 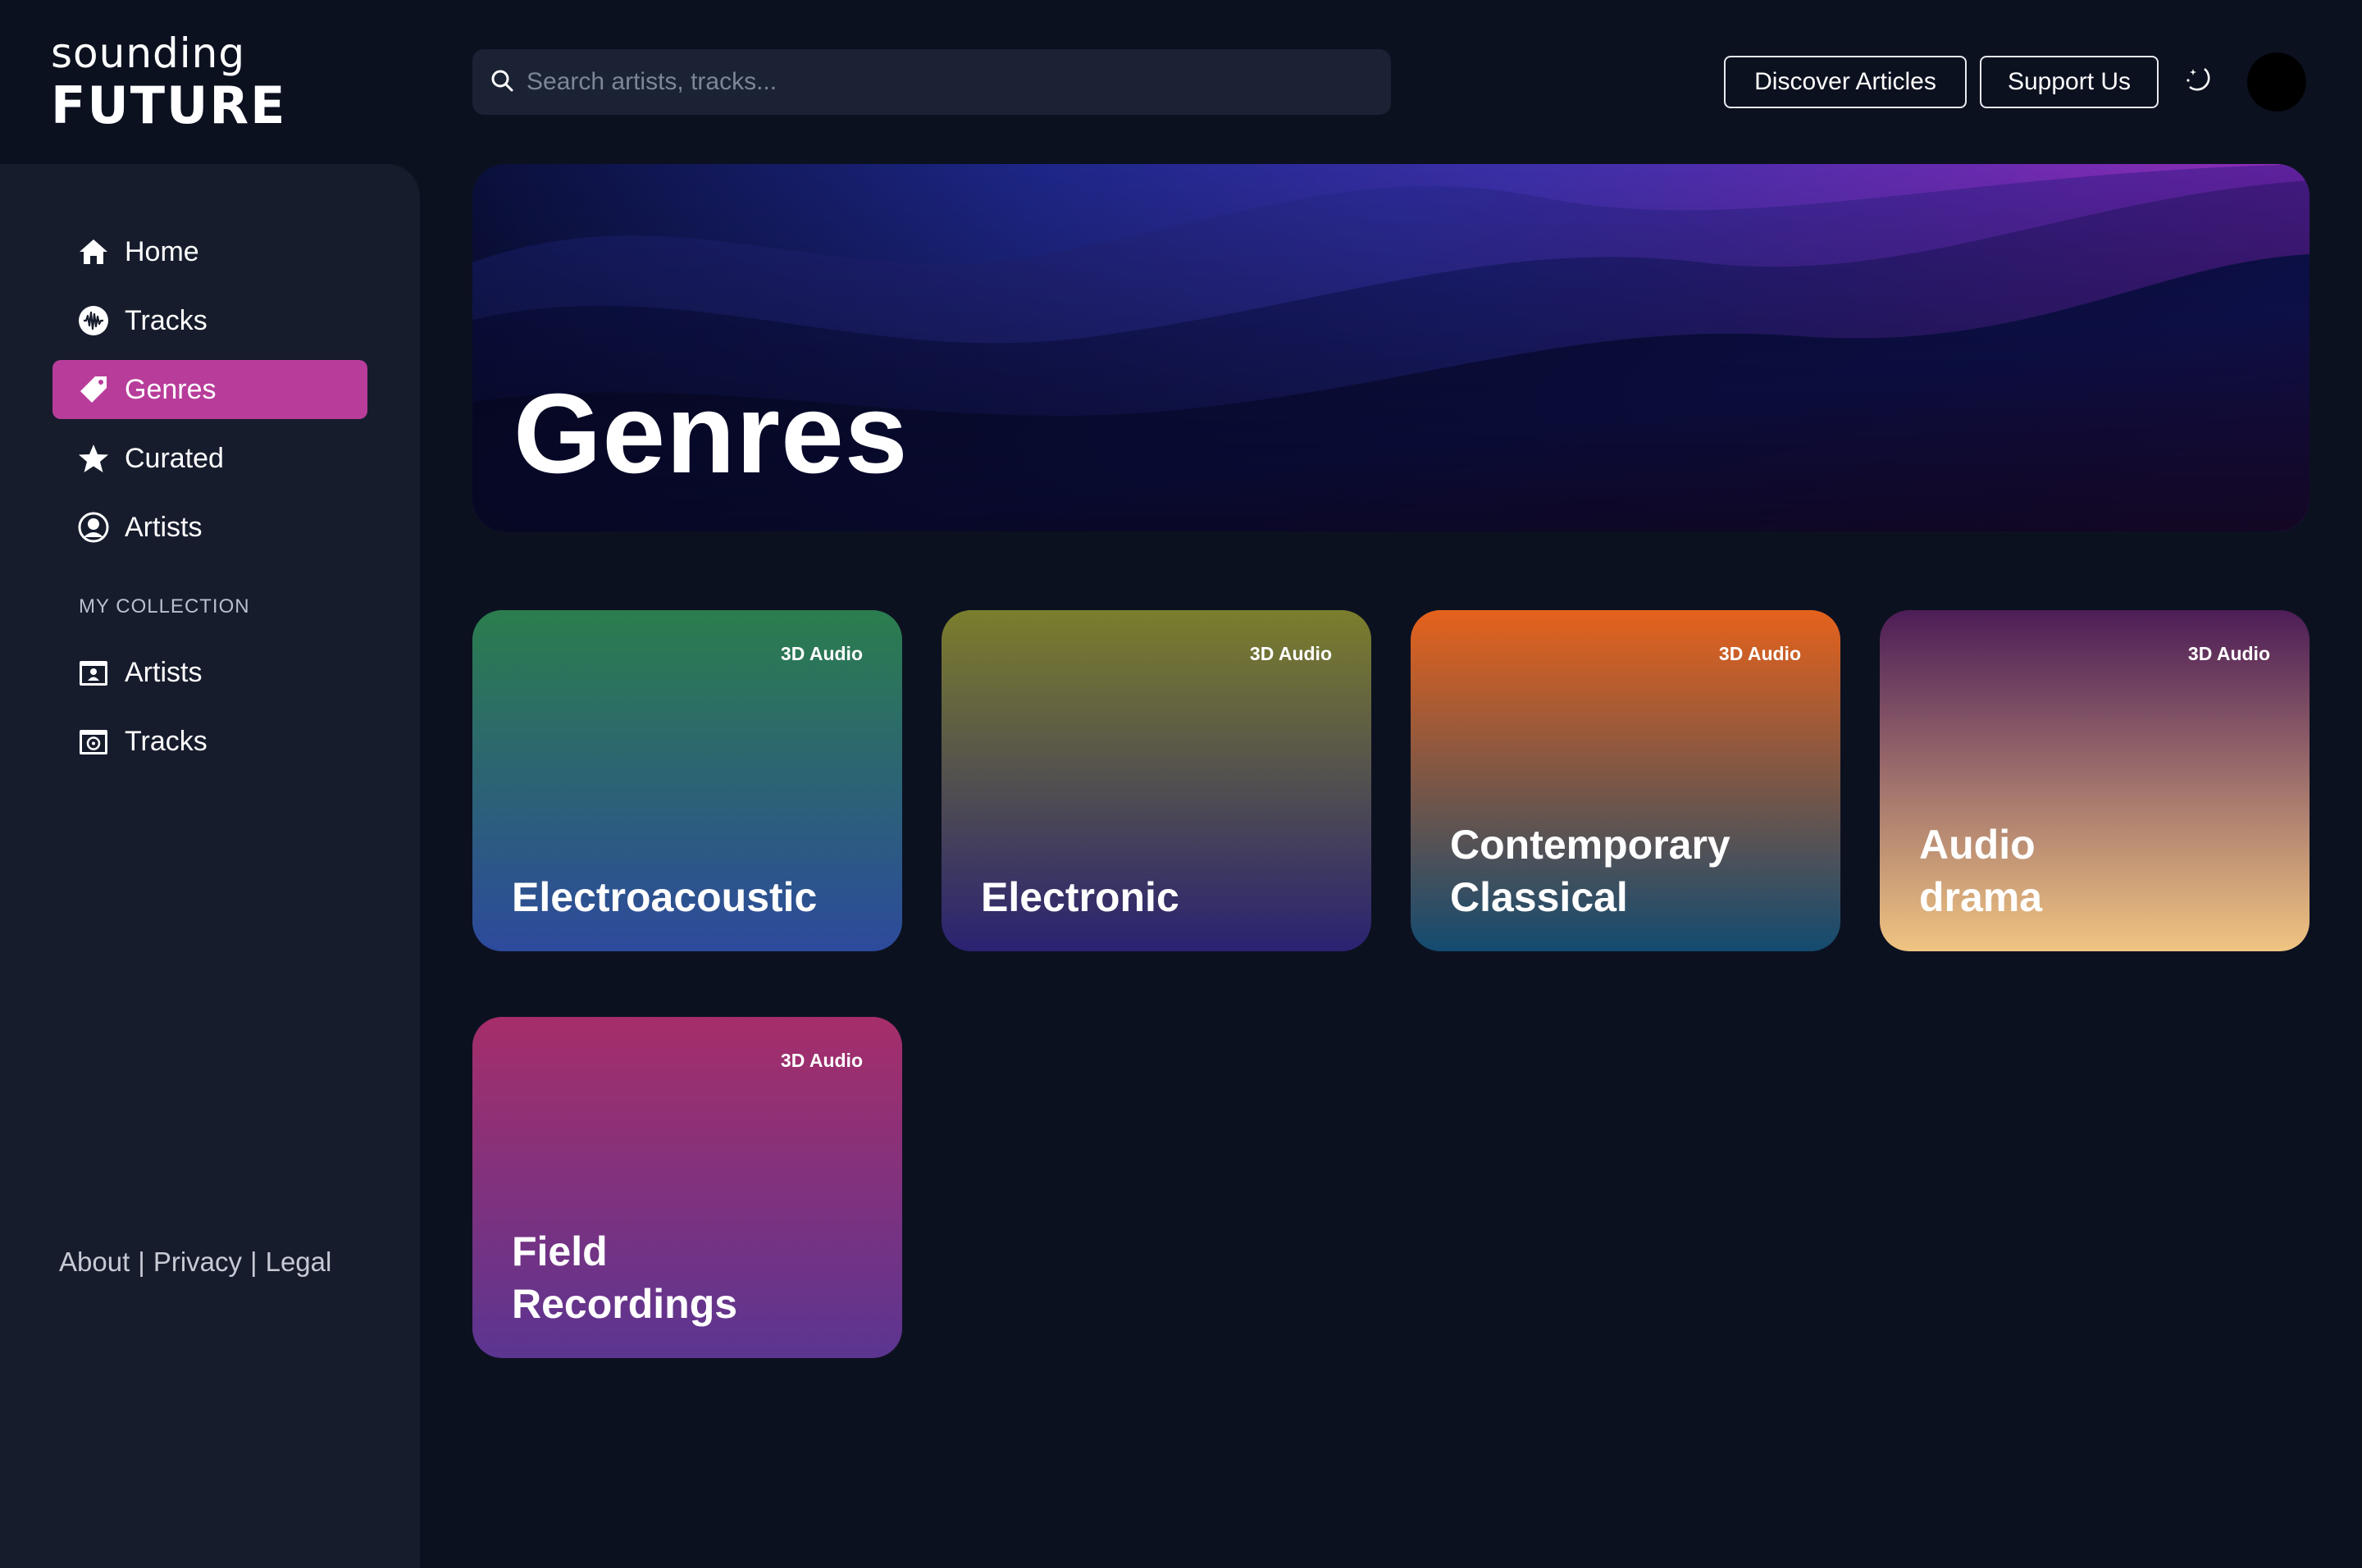 What do you see at coordinates (299, 1262) in the screenshot?
I see `legal-link: Legal` at bounding box center [299, 1262].